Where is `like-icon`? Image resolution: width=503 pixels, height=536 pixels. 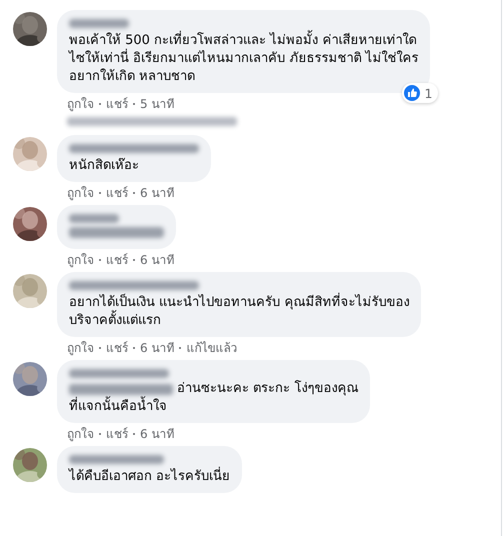 like-icon is located at coordinates (412, 93).